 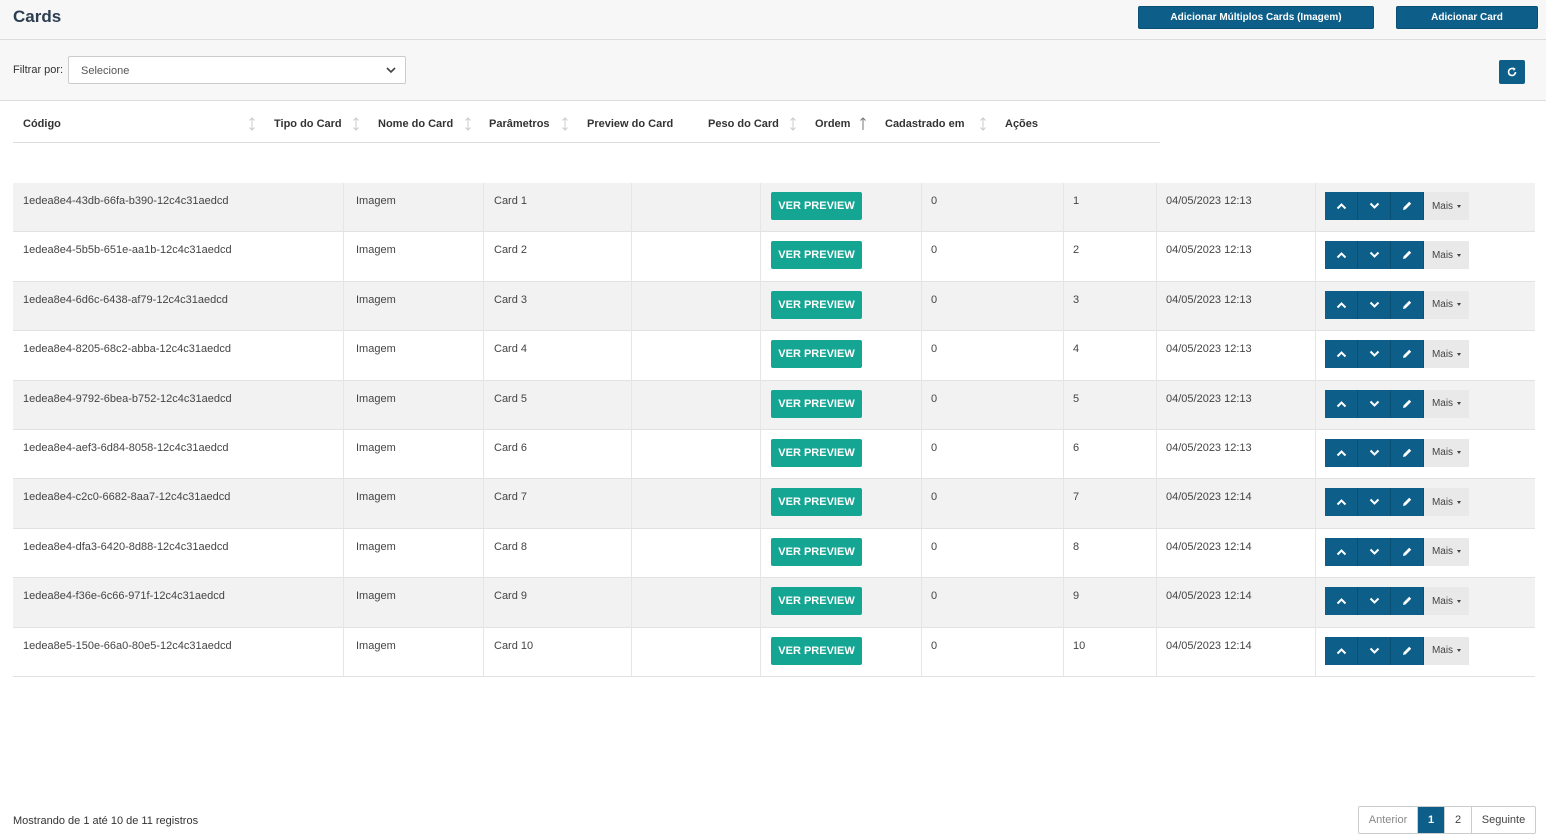 What do you see at coordinates (1209, 398) in the screenshot?
I see `cell-cadastrado: 04/05/2023 12:13` at bounding box center [1209, 398].